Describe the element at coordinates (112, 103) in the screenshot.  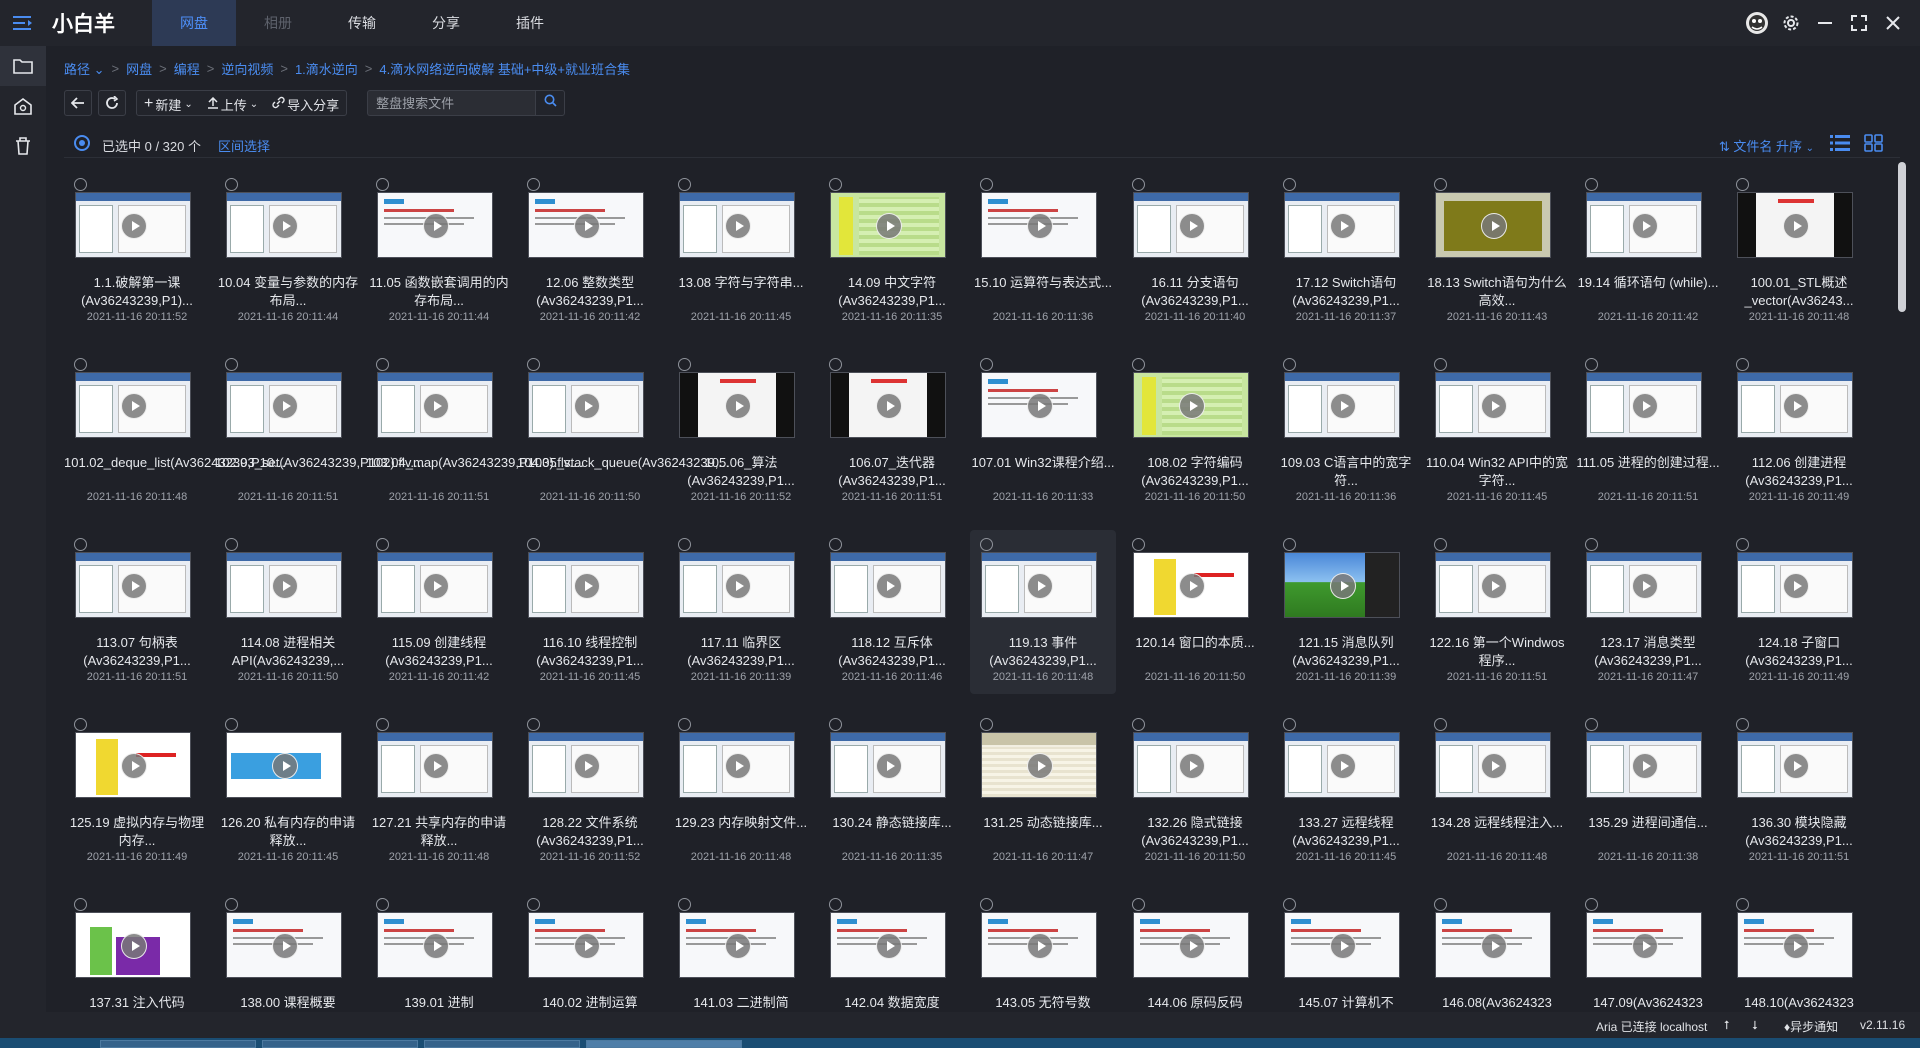
I see `refresh-button` at that location.